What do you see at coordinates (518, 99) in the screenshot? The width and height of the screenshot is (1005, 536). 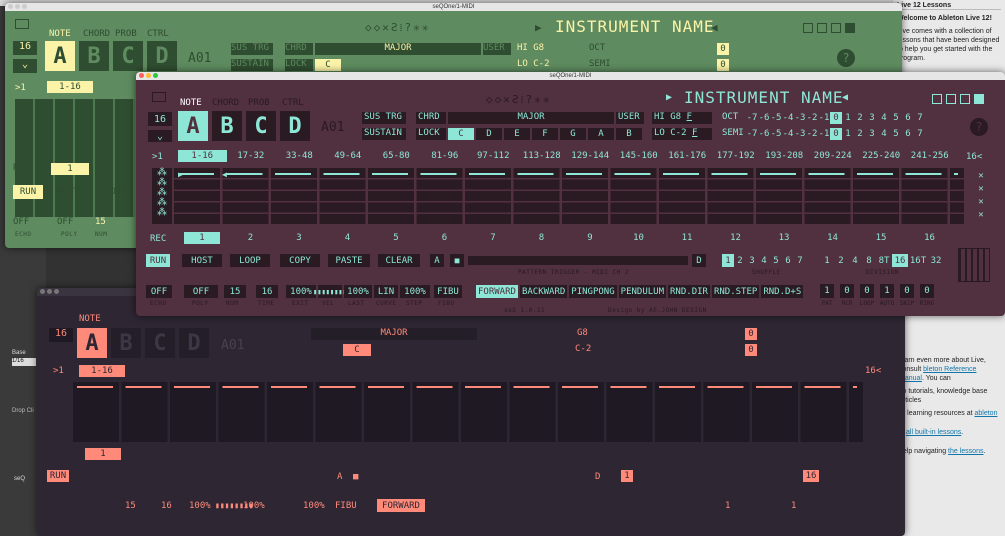 I see `mode-symbols: ◇◇✕Ƨ⁞?✳✳` at bounding box center [518, 99].